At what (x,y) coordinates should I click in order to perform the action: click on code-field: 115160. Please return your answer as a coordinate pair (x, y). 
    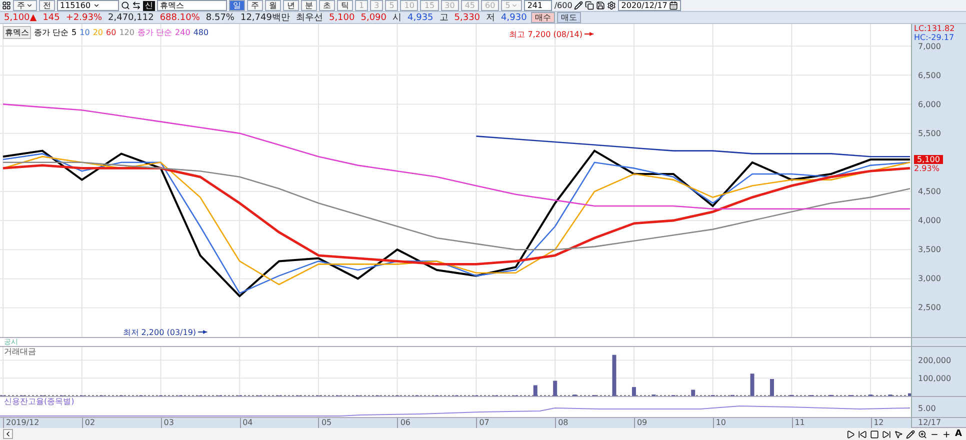
    Looking at the image, I should click on (88, 5).